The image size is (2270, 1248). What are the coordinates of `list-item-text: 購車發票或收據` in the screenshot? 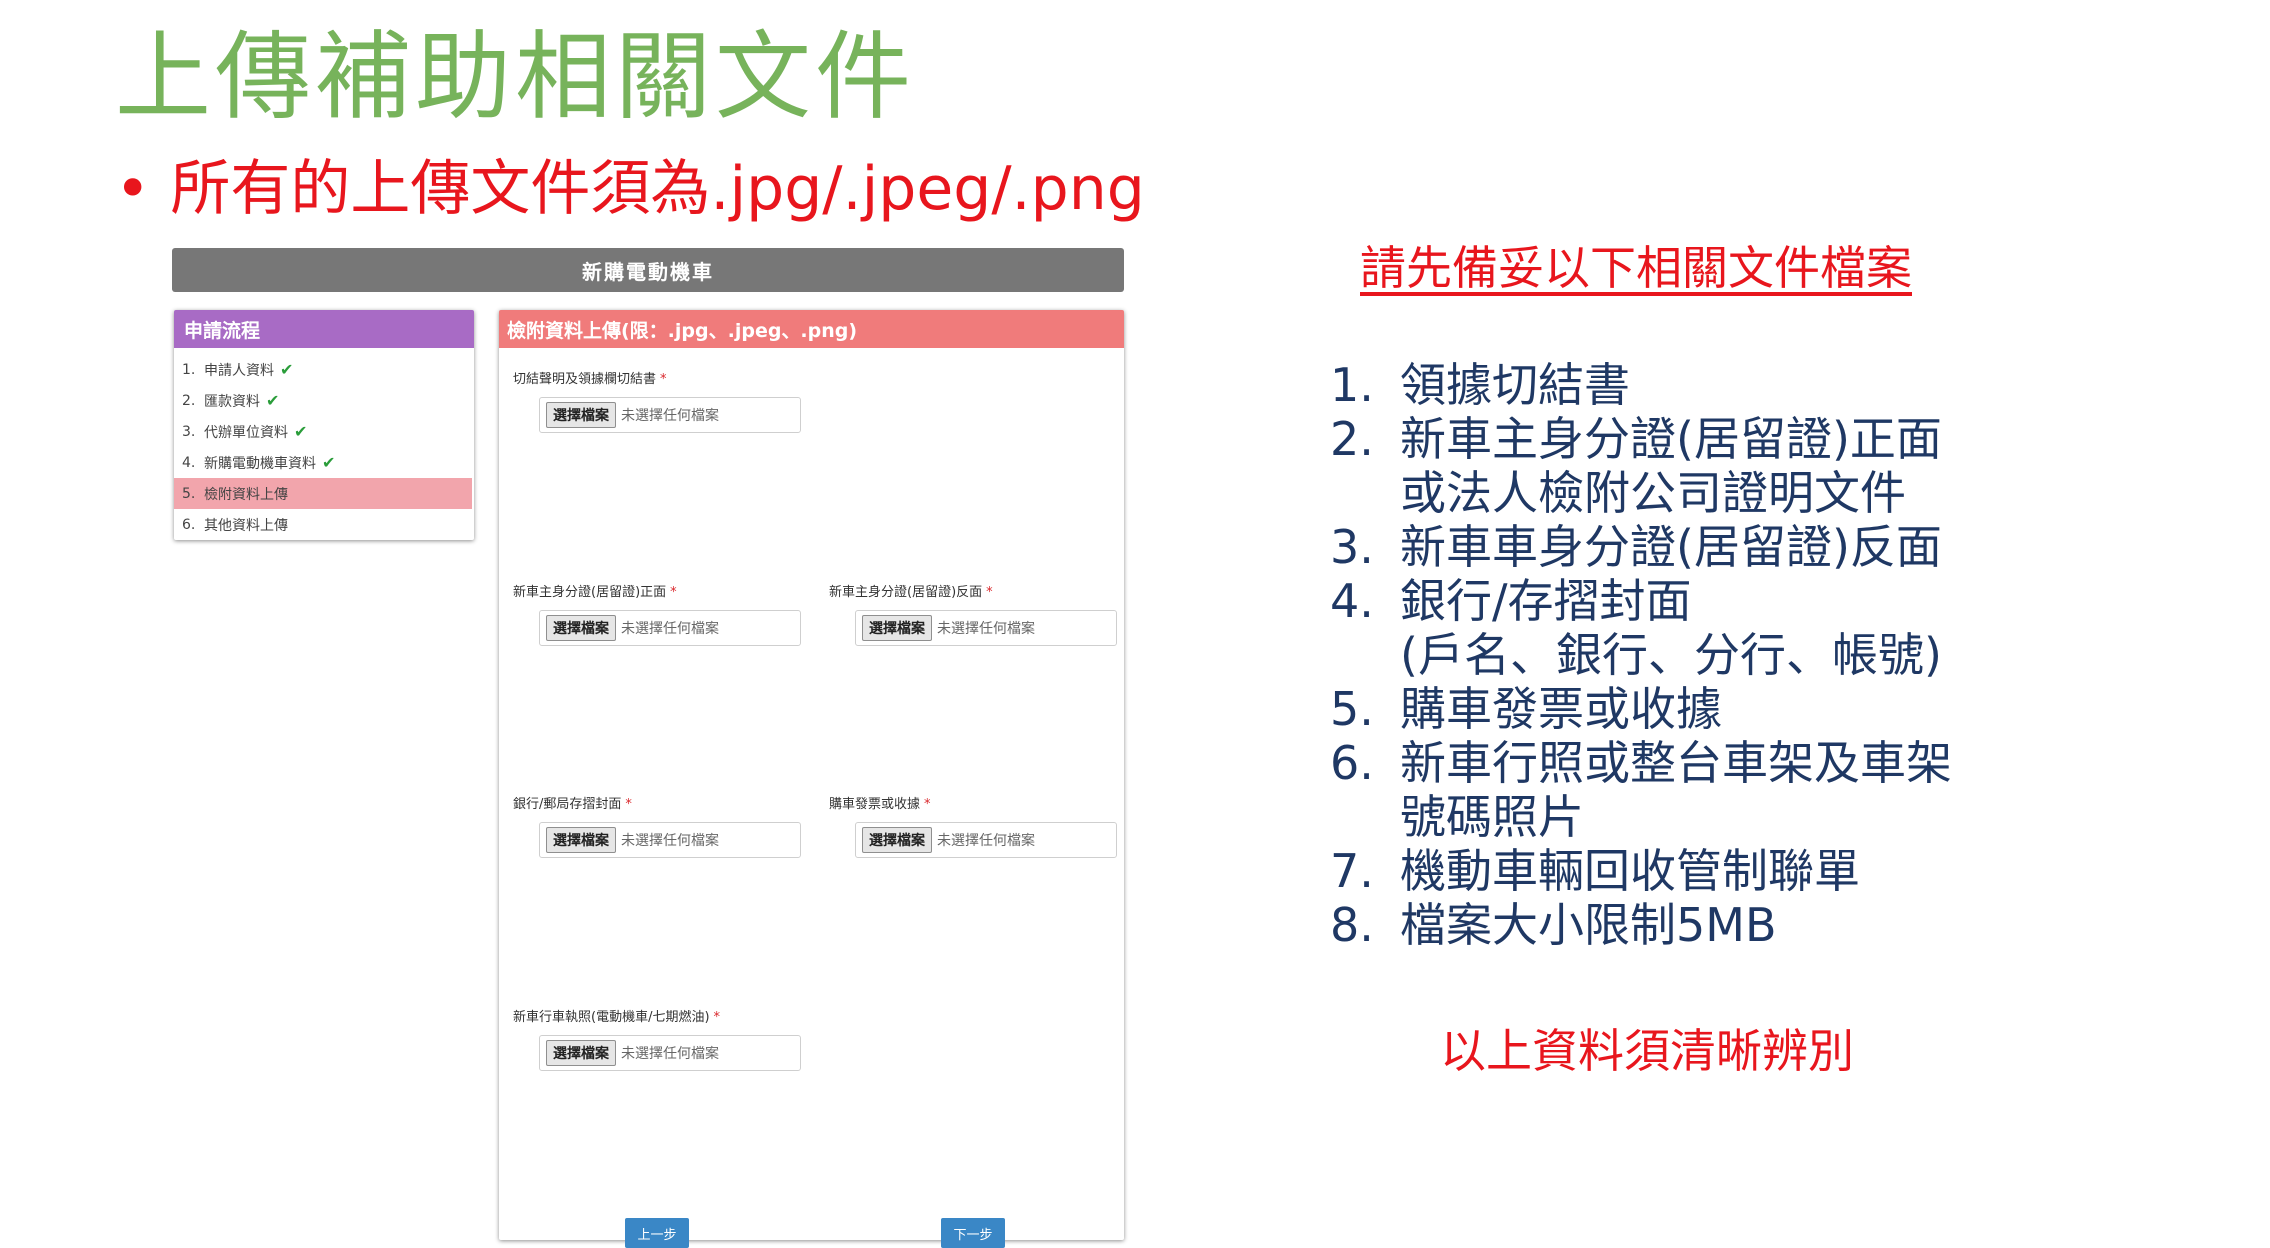 It's located at (1561, 709).